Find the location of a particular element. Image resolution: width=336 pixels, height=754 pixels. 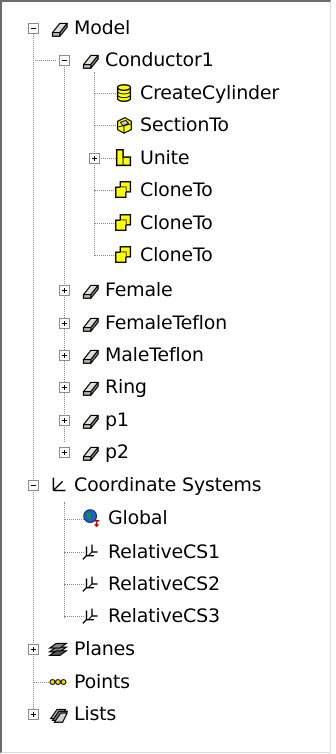

tree-node-p1: p1 is located at coordinates (103, 420).